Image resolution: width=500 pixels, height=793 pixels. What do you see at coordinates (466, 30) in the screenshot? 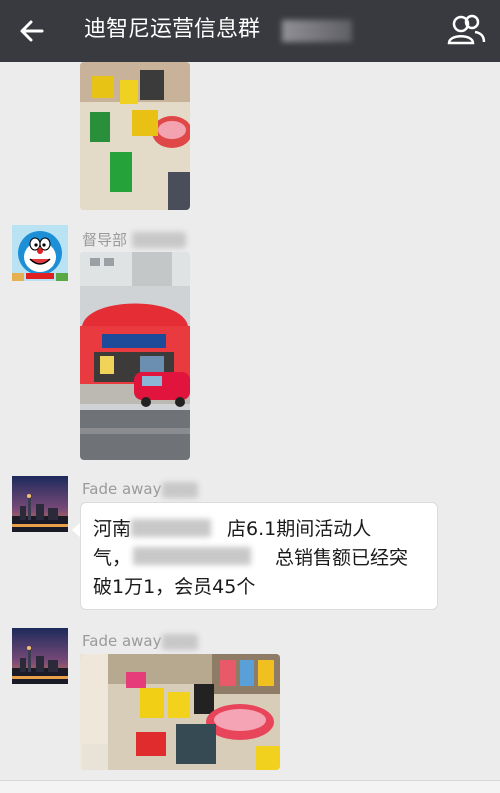
I see `group-members-icon` at bounding box center [466, 30].